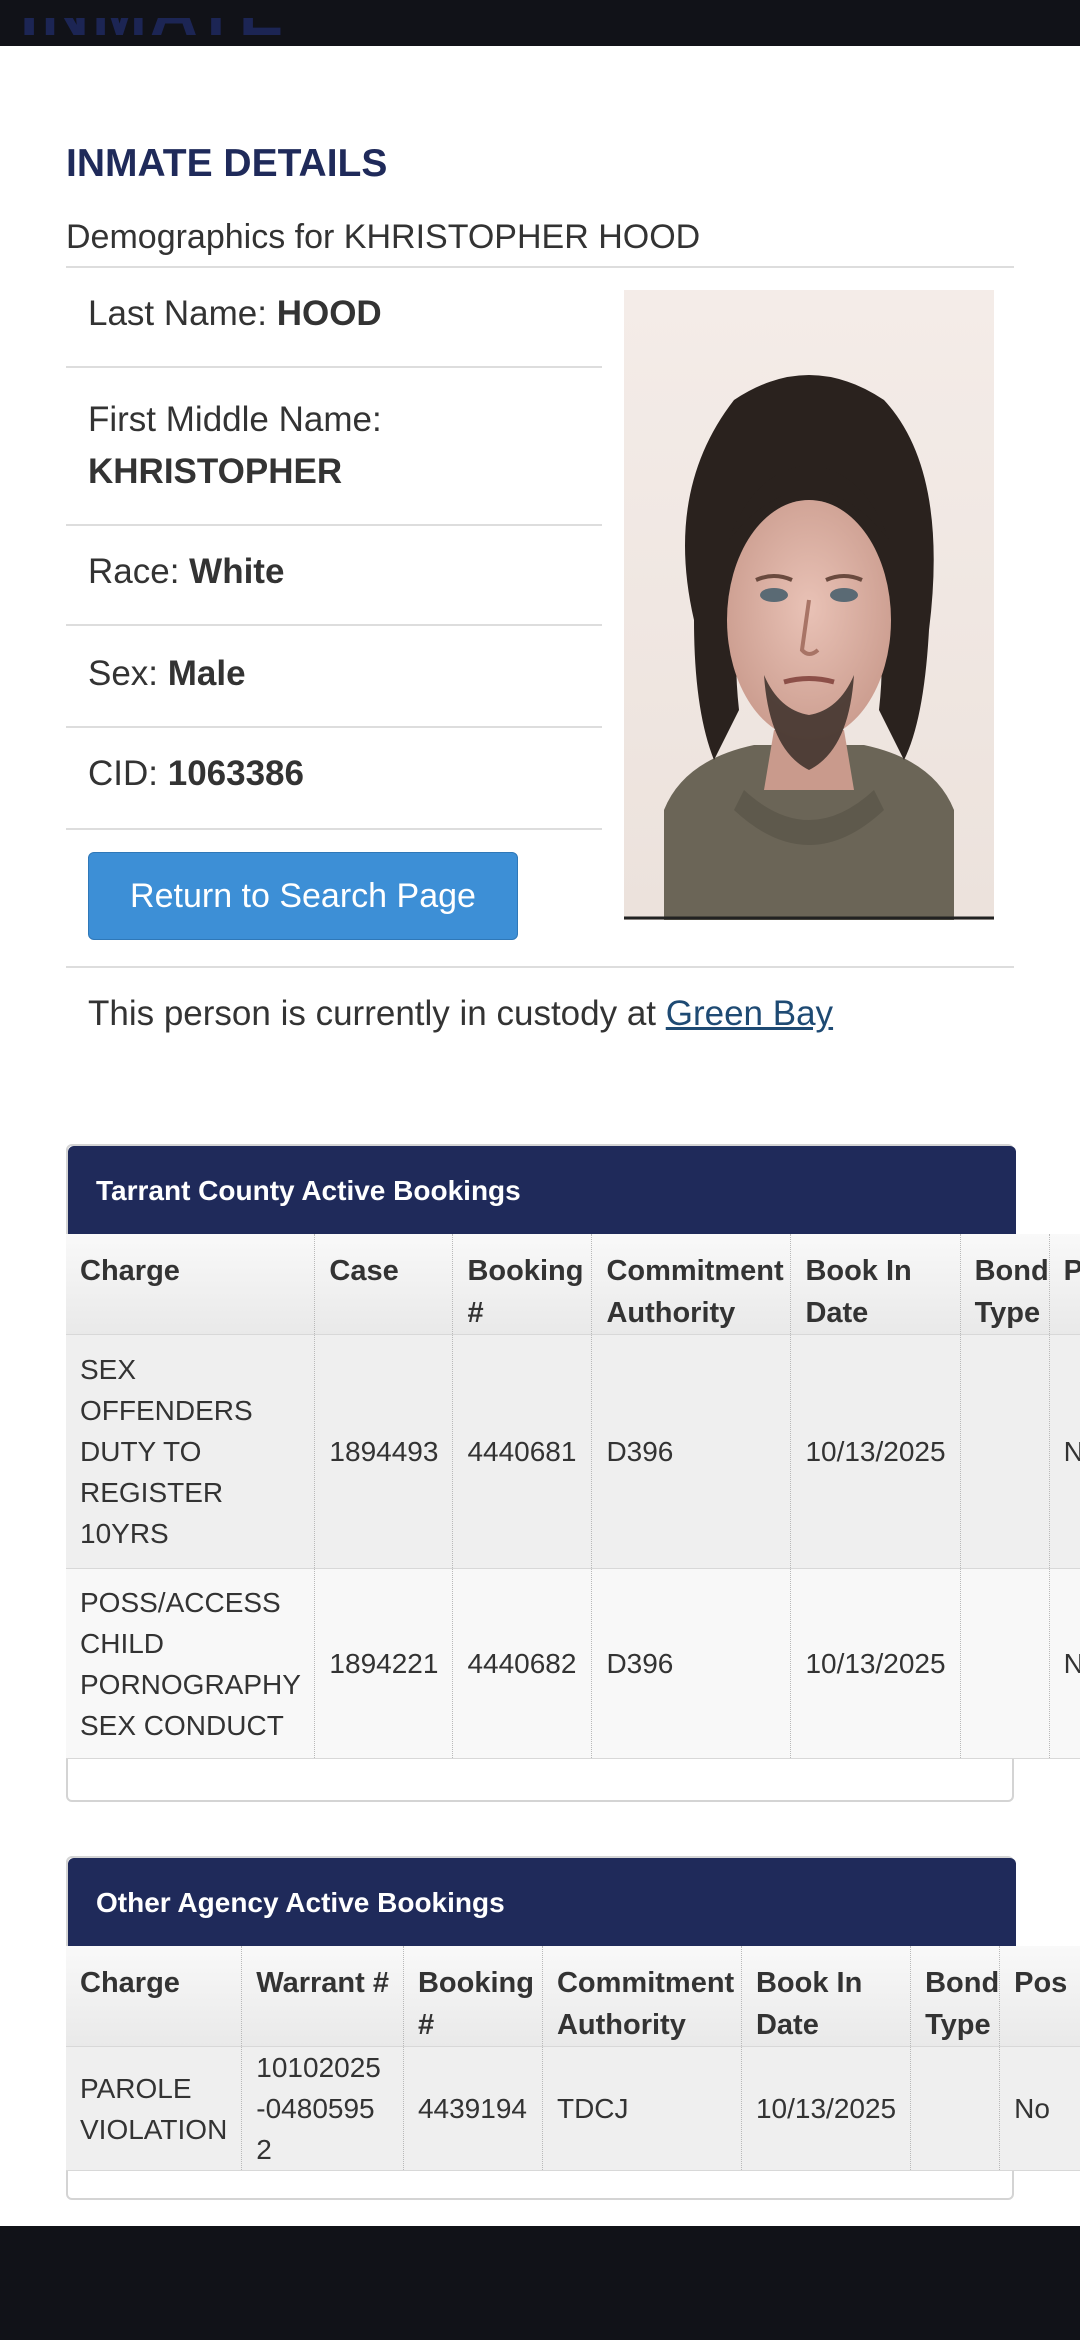 The height and width of the screenshot is (2340, 1080). I want to click on cid-field: CID: 1063386, so click(334, 774).